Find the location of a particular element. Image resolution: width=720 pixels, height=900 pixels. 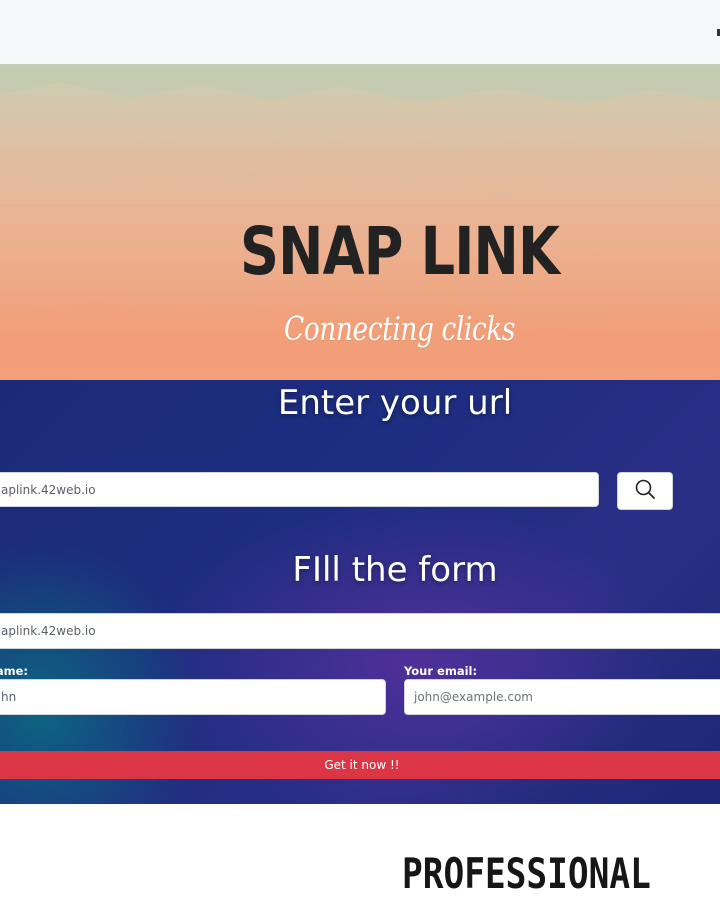

submit-button-label: Get it now !! is located at coordinates (362, 765).